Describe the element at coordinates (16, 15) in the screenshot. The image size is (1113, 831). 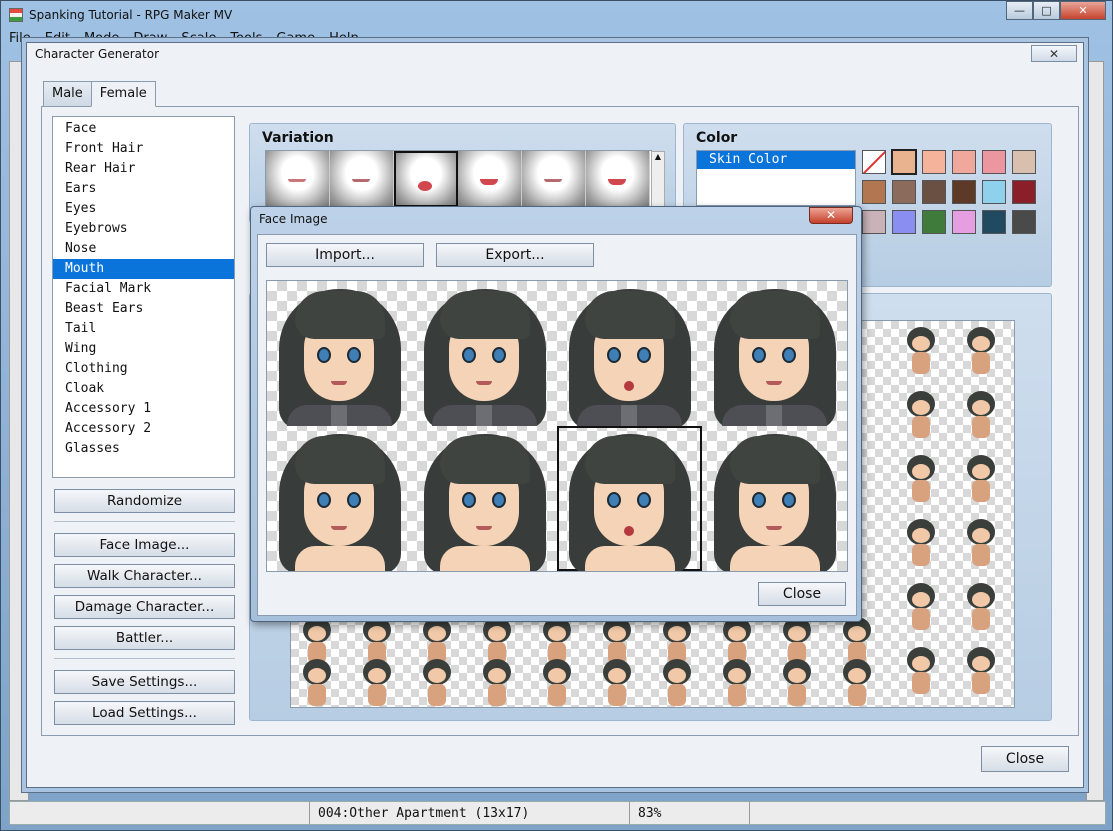
I see `rpgmaker-app-icon` at that location.